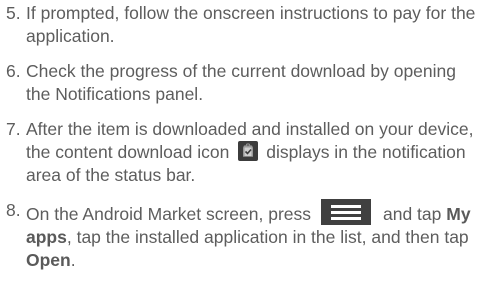 The width and height of the screenshot is (486, 282). What do you see at coordinates (346, 212) in the screenshot?
I see `menu-key-icon` at bounding box center [346, 212].